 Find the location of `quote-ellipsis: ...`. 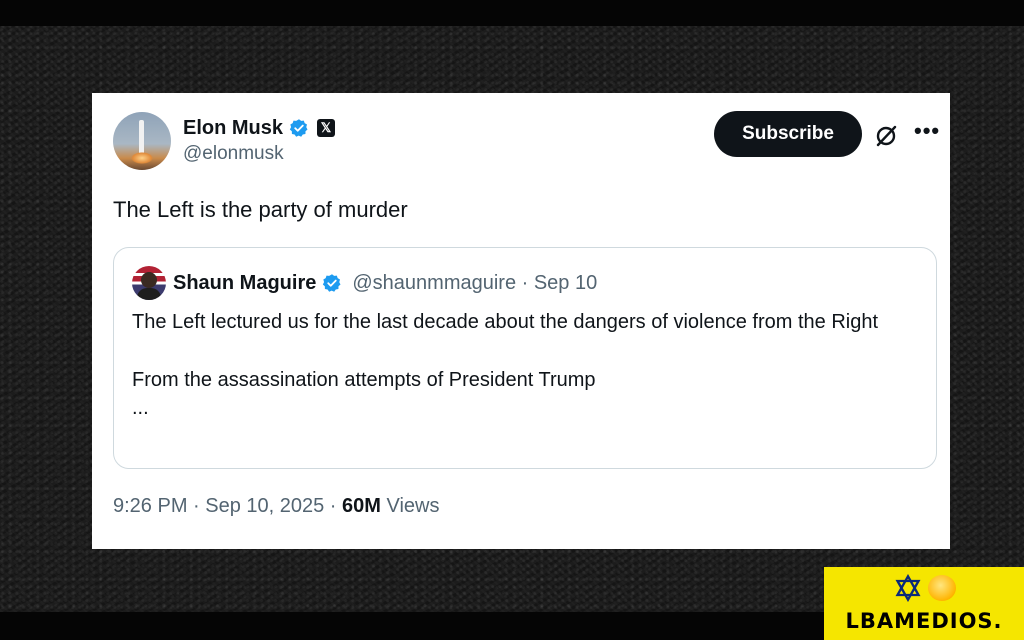

quote-ellipsis: ... is located at coordinates (140, 408).